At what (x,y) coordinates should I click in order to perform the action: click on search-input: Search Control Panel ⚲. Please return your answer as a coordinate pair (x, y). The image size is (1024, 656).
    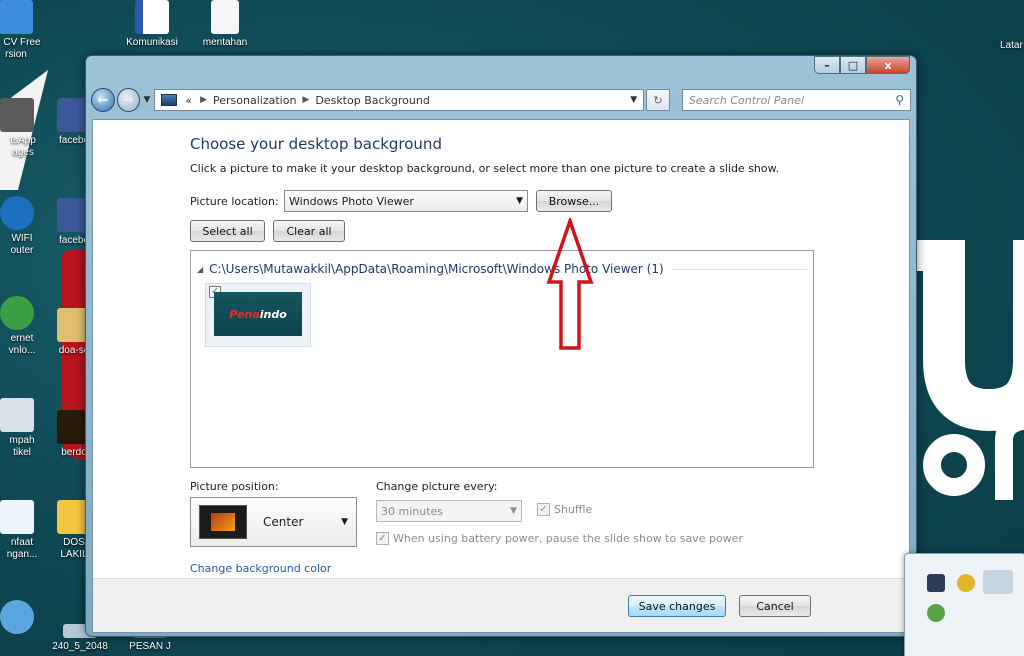
    Looking at the image, I should click on (796, 100).